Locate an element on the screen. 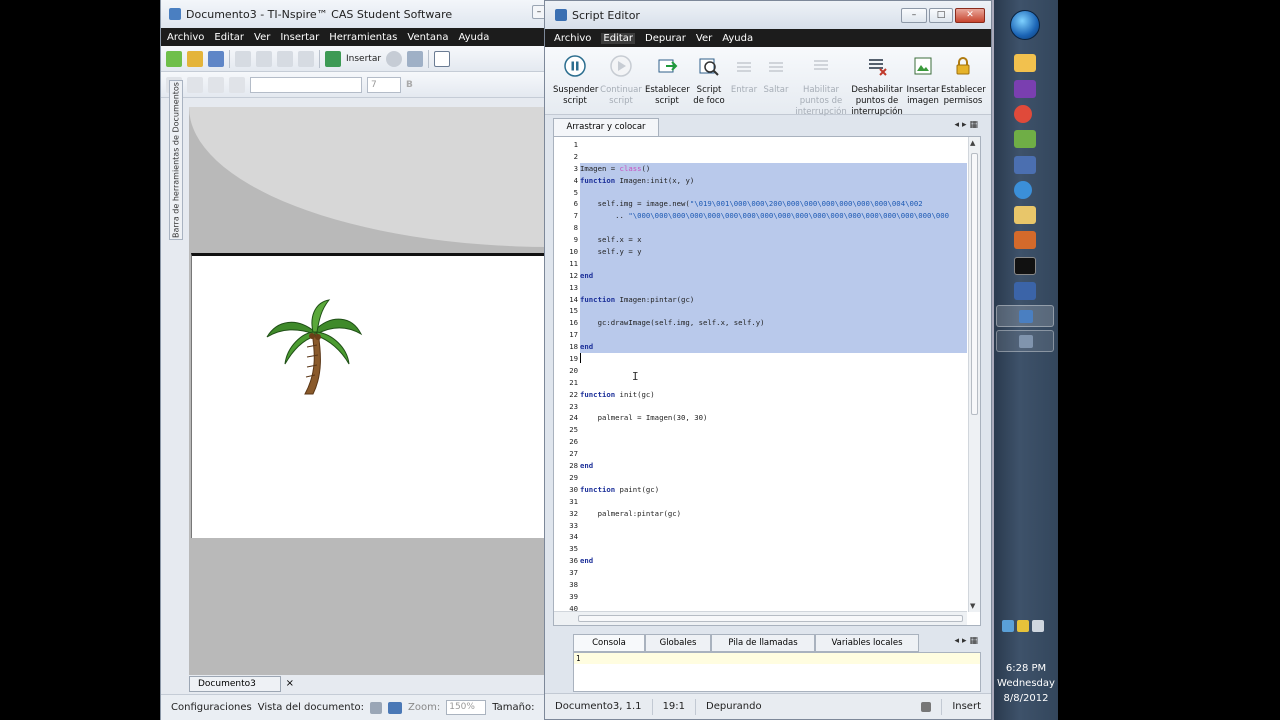 The image size is (1280, 720). se-menu-archivo: Archivo is located at coordinates (572, 38).